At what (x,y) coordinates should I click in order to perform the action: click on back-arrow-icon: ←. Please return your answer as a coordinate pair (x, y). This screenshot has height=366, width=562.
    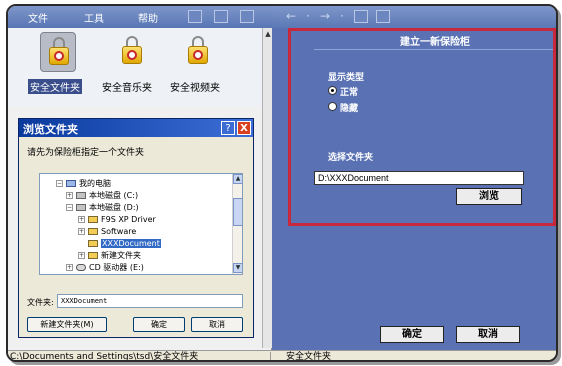
    Looking at the image, I should click on (291, 16).